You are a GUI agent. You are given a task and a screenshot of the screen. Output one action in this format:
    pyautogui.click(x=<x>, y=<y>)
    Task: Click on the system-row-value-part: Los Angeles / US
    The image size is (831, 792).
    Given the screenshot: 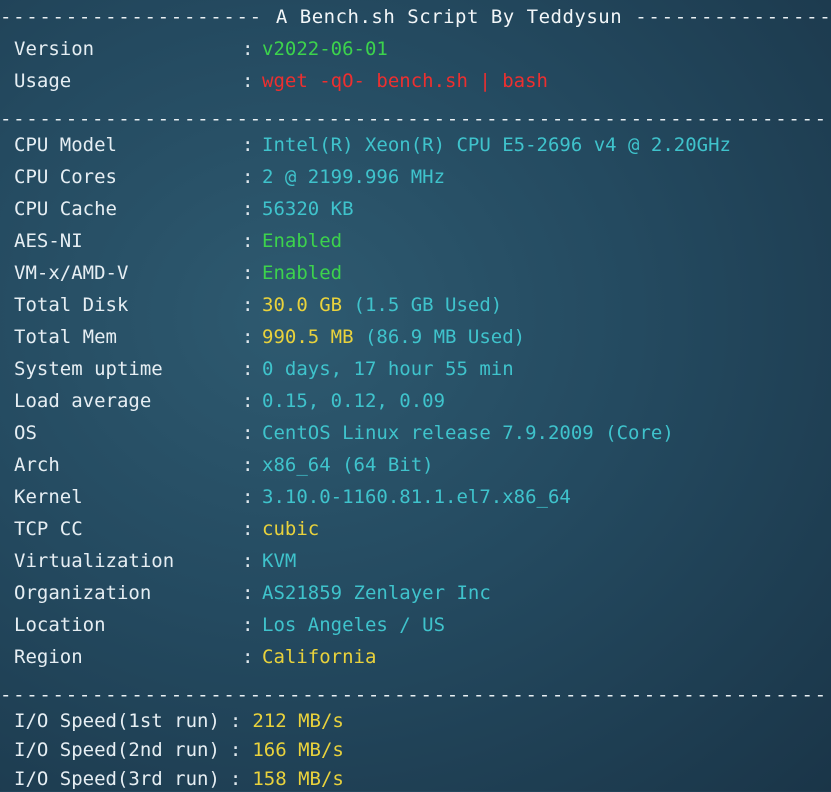 What is the action you would take?
    pyautogui.click(x=354, y=625)
    